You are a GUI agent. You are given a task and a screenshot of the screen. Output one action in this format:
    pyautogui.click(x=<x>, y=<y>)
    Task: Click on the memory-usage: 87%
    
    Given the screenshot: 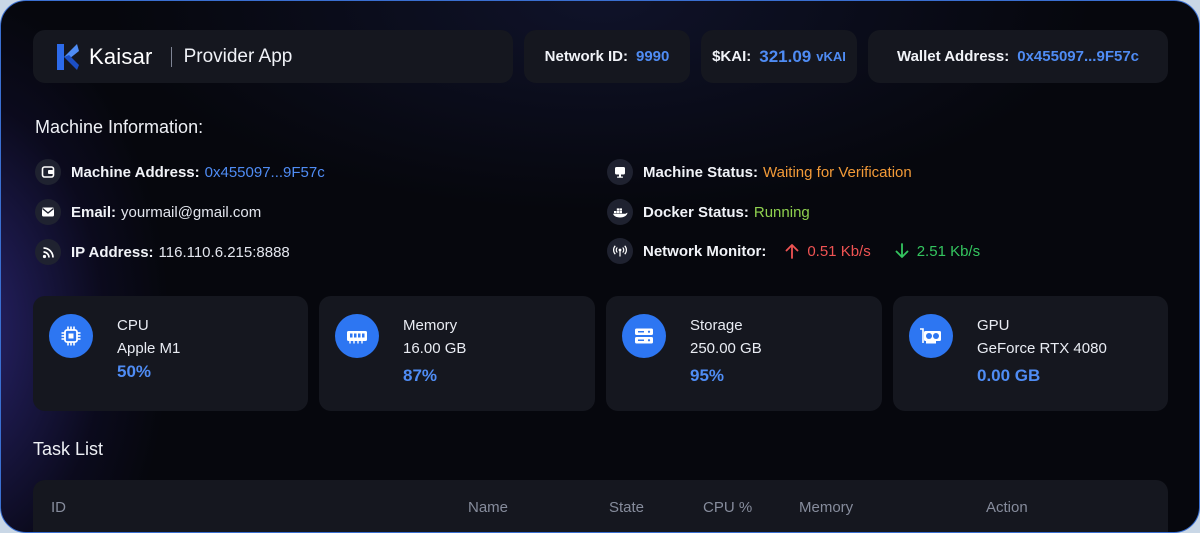 What is the action you would take?
    pyautogui.click(x=420, y=375)
    